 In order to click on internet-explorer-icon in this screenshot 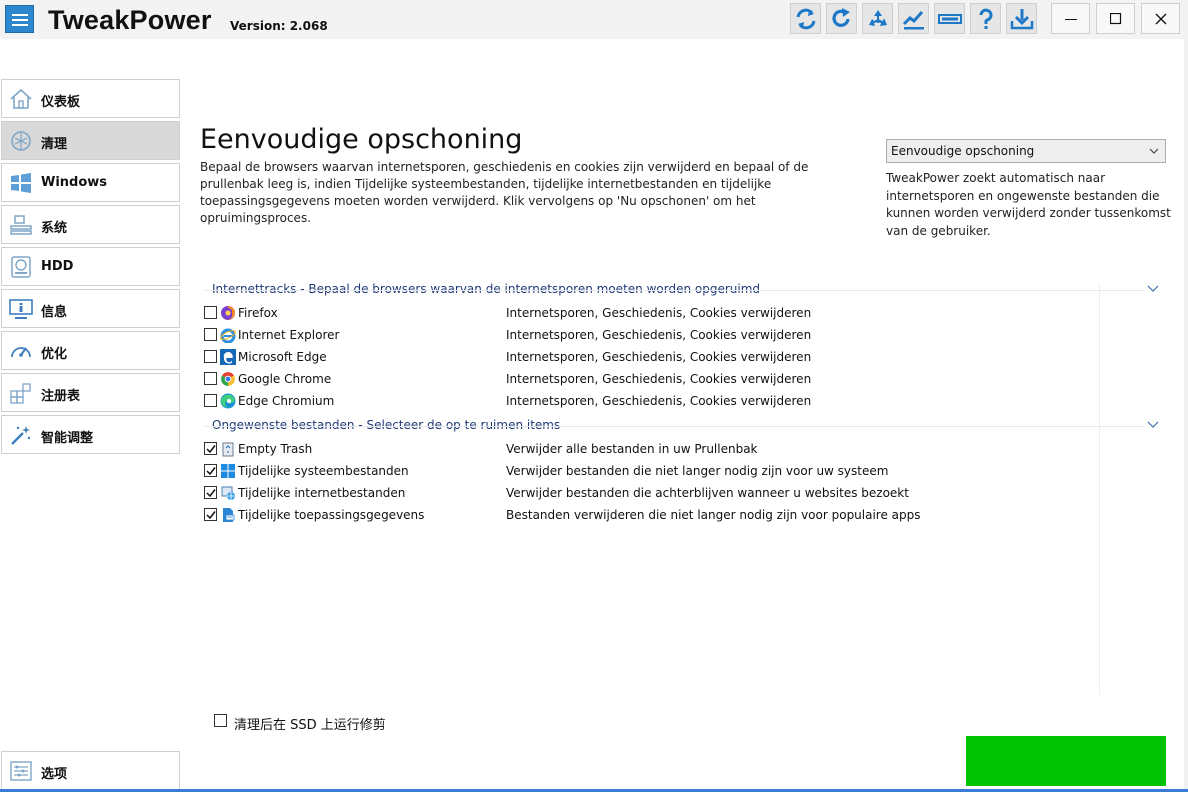, I will do `click(228, 335)`.